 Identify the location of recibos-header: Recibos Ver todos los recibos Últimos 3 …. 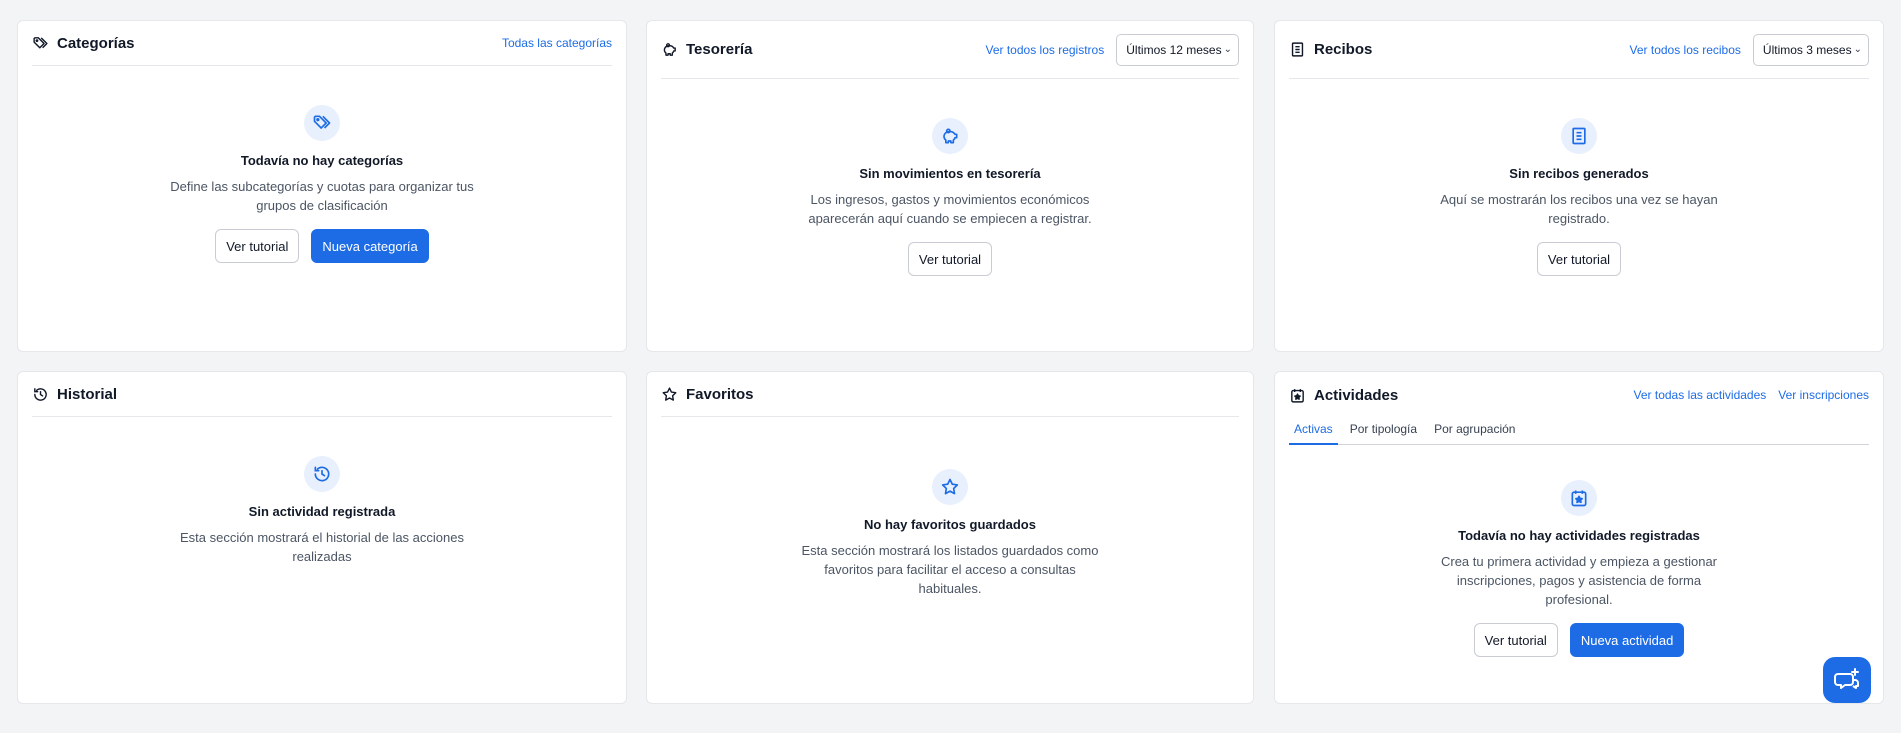
(1579, 50).